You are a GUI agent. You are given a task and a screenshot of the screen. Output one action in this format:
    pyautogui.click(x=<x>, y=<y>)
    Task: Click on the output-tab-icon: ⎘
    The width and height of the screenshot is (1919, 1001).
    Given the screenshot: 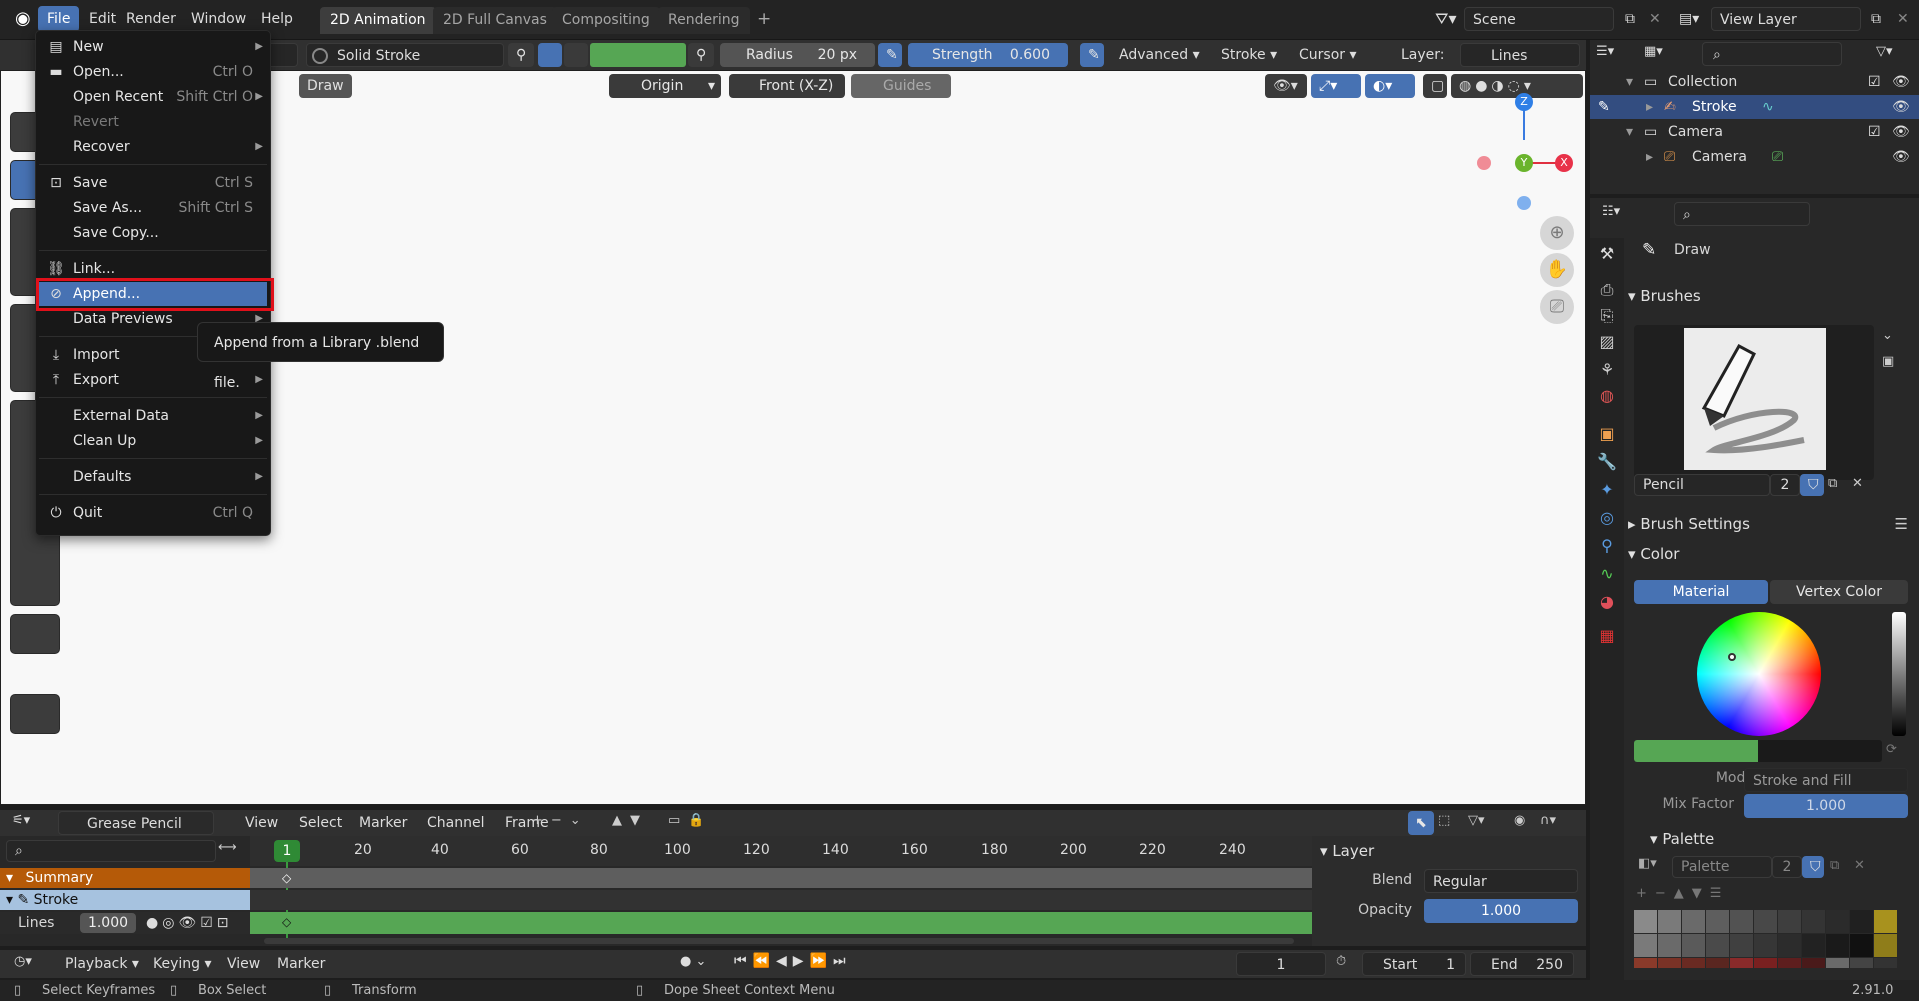 What is the action you would take?
    pyautogui.click(x=1607, y=316)
    